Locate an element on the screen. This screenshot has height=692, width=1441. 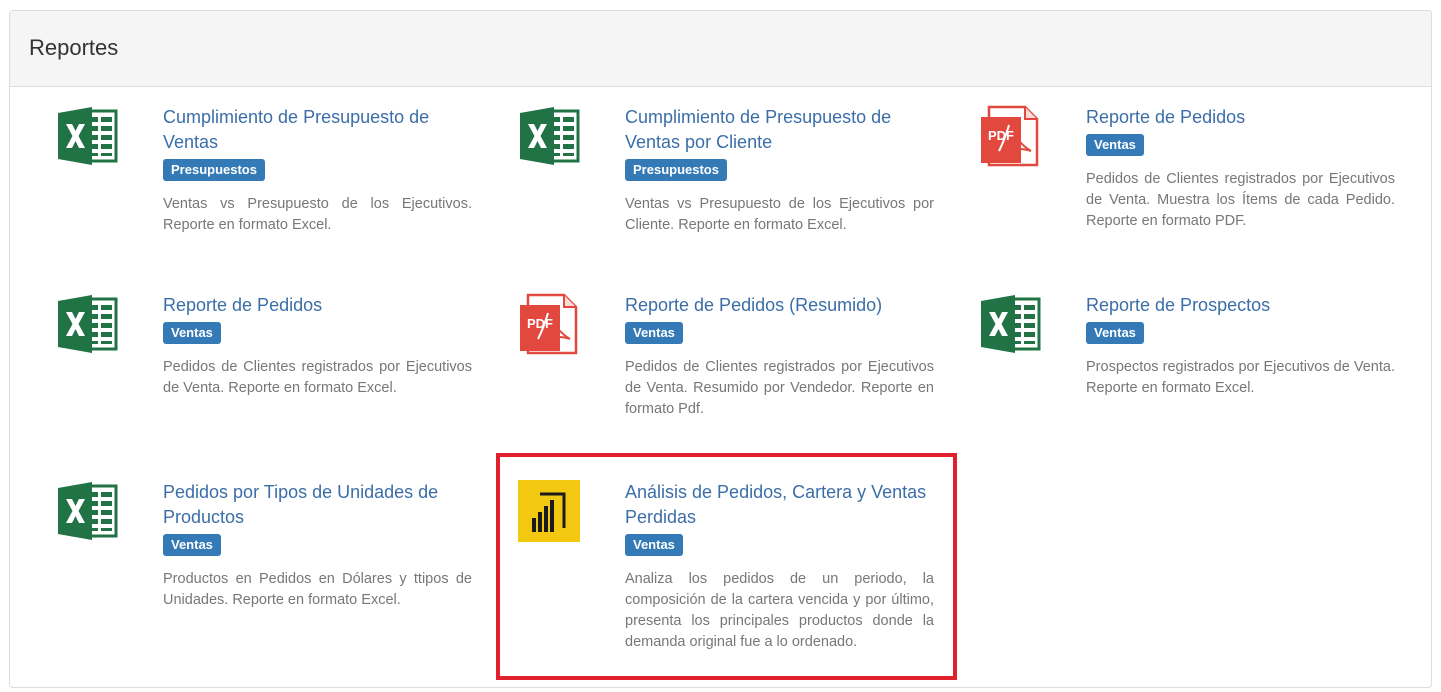
report-title-link: Reporte de Prospectos is located at coordinates (1240, 305).